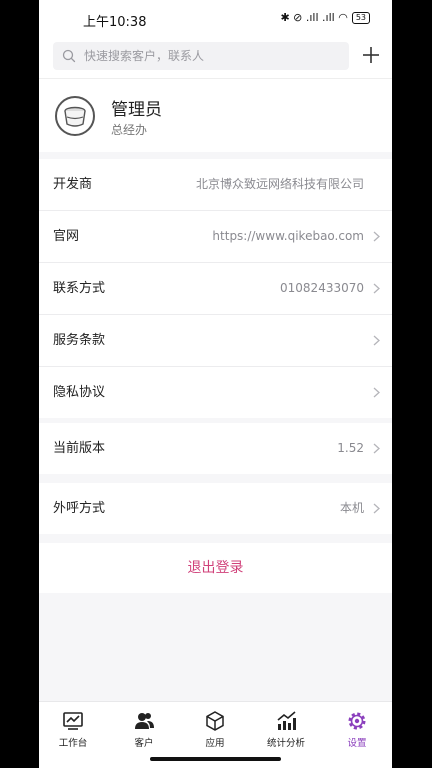 The height and width of the screenshot is (768, 432). I want to click on avatar-icon, so click(75, 116).